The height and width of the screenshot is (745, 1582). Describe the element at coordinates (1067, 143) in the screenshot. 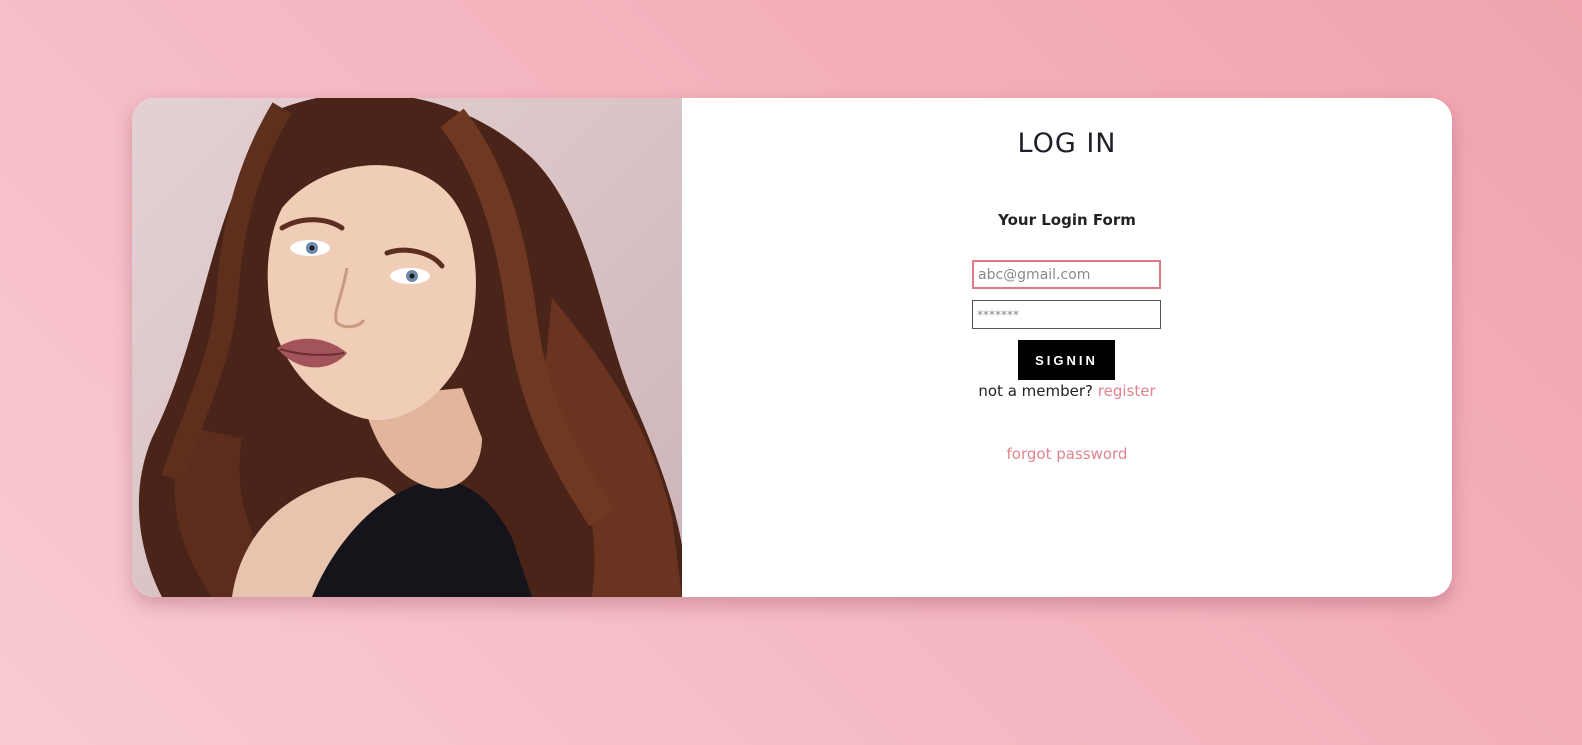

I see `page-title: LOG IN` at that location.